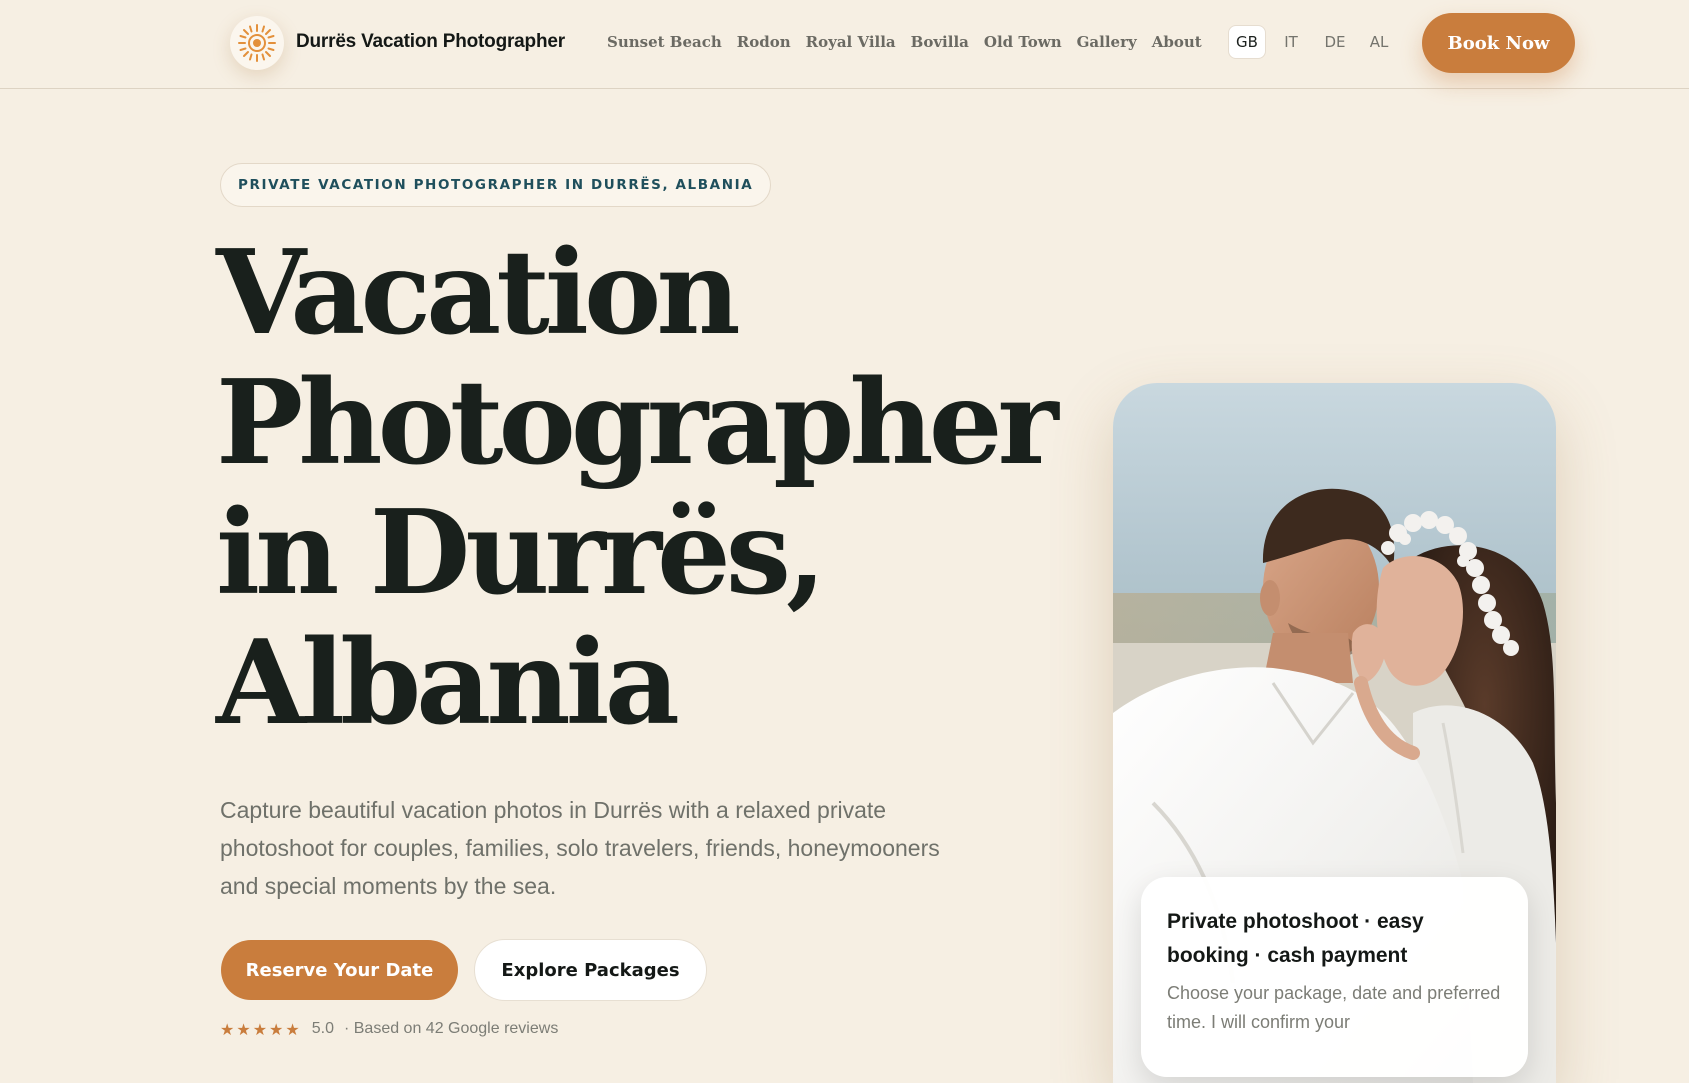 Image resolution: width=1689 pixels, height=1083 pixels. Describe the element at coordinates (261, 1030) in the screenshot. I see `star-icon: ★★★★★` at that location.